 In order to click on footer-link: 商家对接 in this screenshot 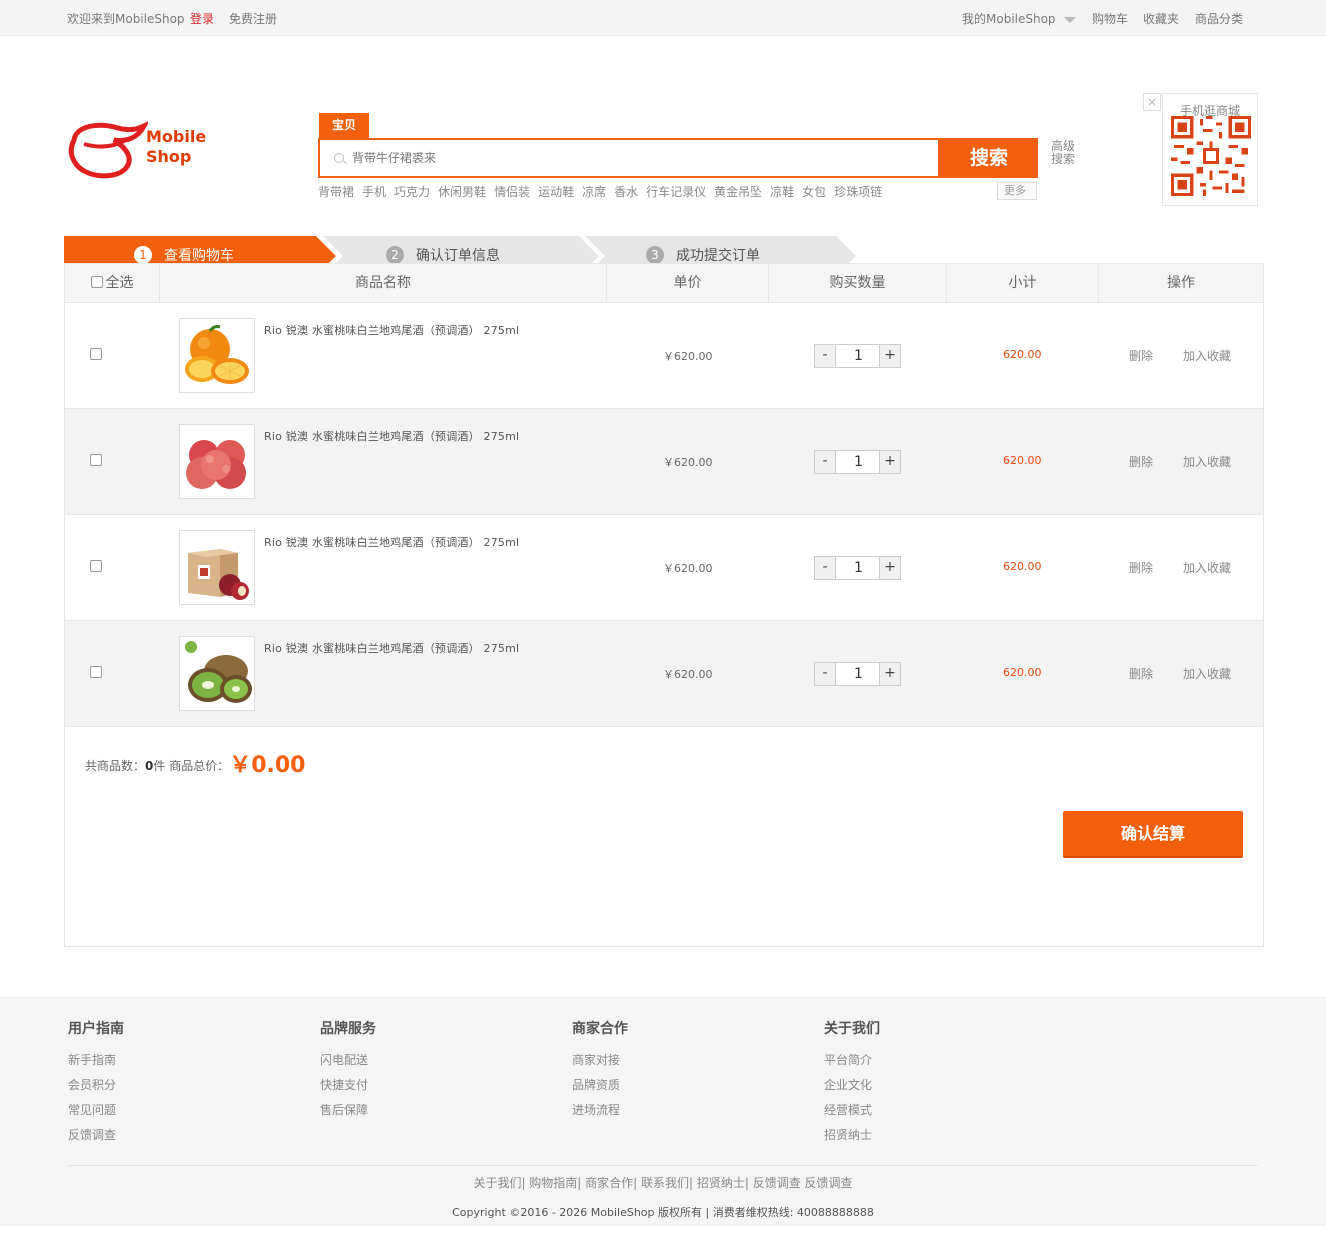, I will do `click(600, 1063)`.